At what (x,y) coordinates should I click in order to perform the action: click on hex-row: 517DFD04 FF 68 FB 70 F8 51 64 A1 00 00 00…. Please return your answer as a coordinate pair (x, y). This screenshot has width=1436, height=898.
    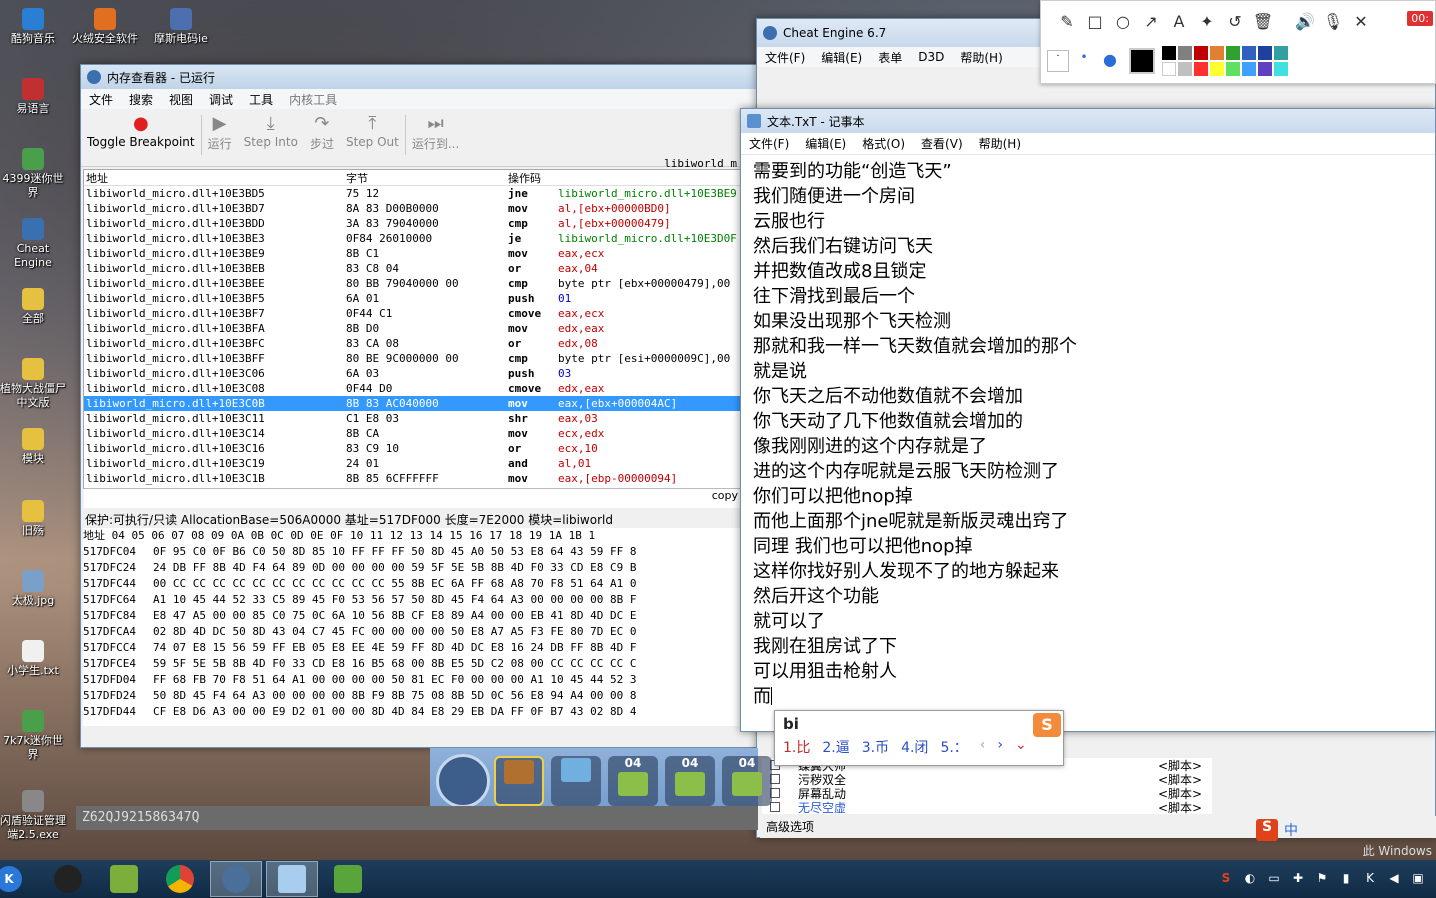
    Looking at the image, I should click on (412, 680).